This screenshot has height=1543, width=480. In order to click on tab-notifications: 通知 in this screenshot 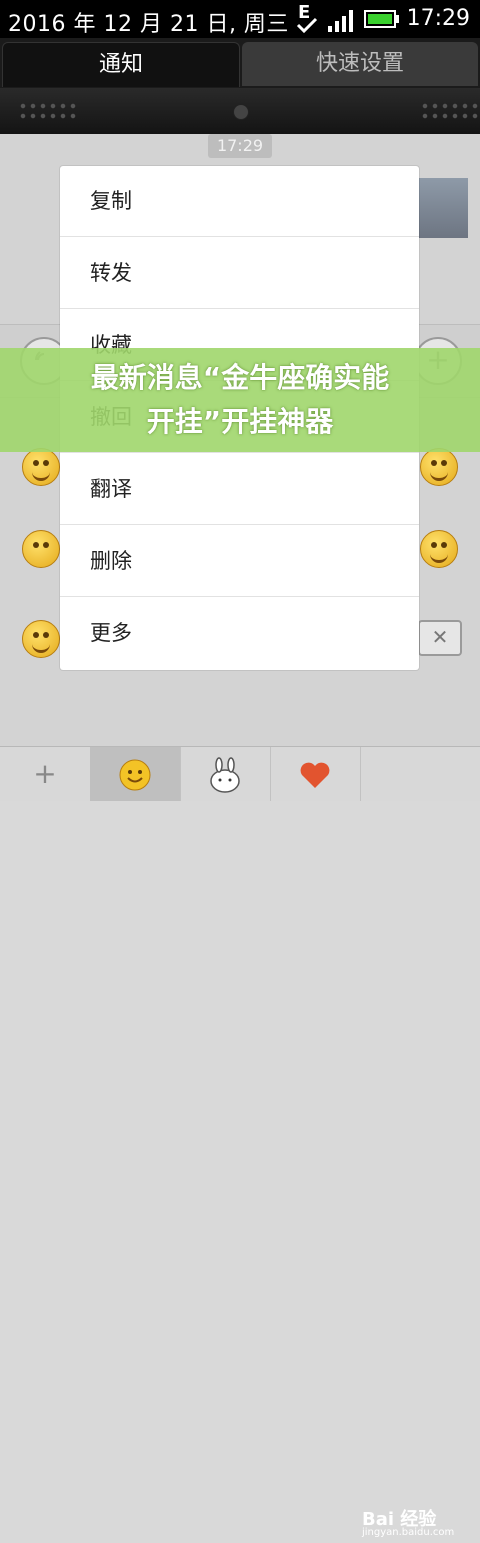, I will do `click(121, 64)`.